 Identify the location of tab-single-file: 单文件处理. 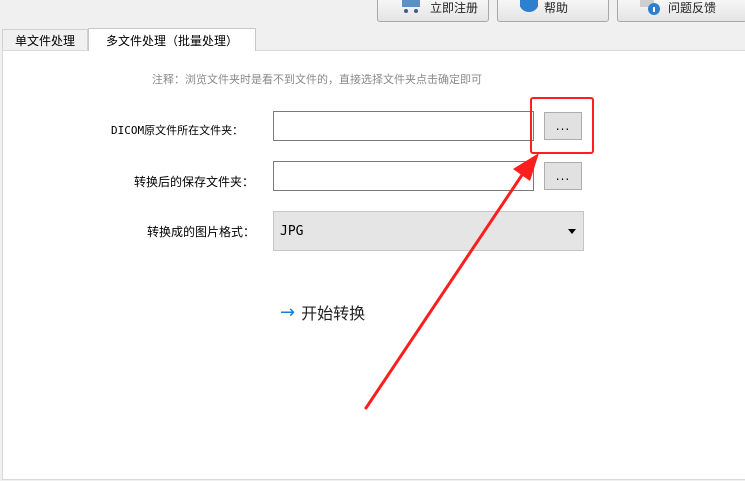
(45, 39).